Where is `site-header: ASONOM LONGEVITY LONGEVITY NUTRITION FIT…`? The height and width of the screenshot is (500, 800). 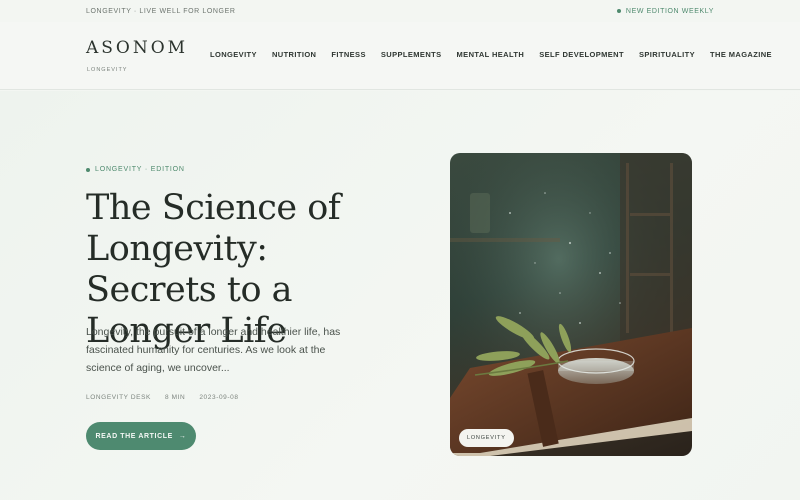
site-header: ASONOM LONGEVITY LONGEVITY NUTRITION FIT… is located at coordinates (400, 56).